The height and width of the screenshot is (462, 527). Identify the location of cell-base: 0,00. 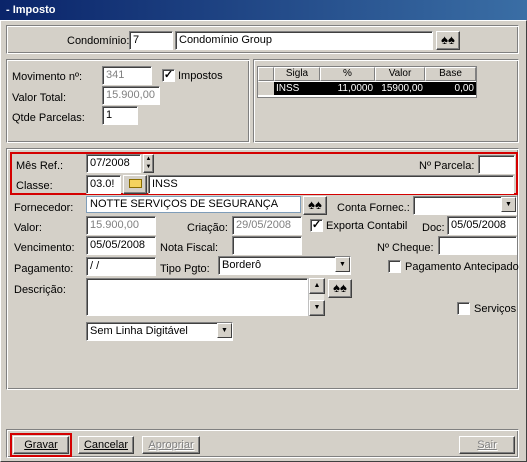
(450, 88).